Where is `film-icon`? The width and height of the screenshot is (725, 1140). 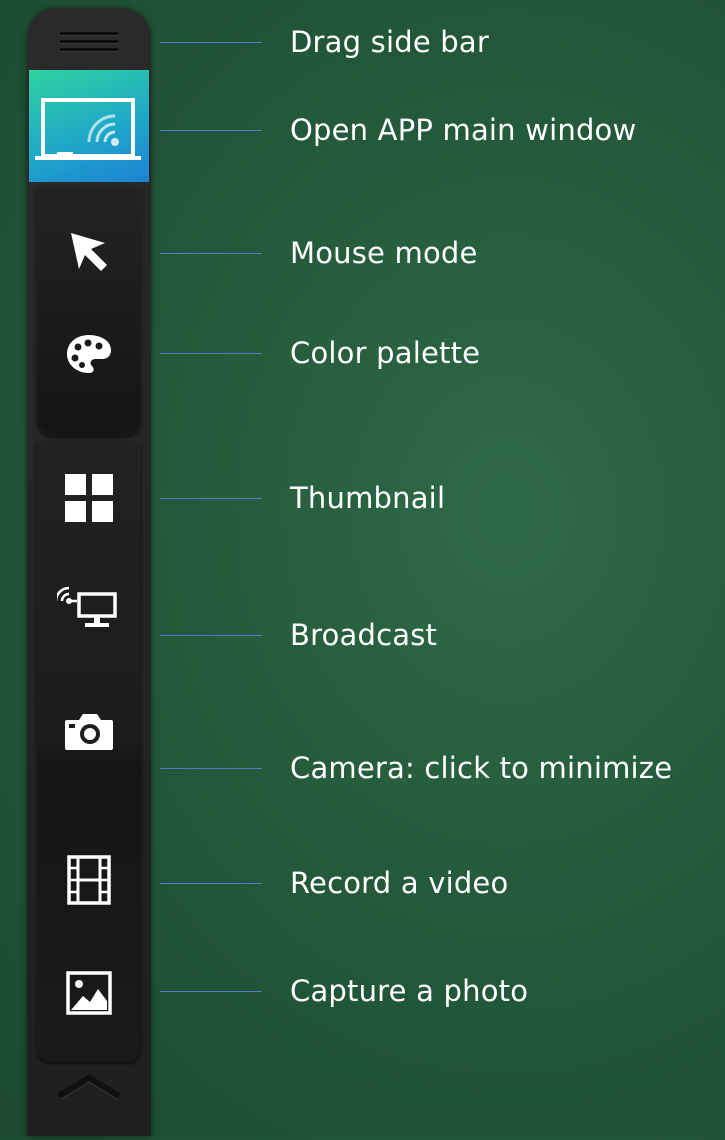
film-icon is located at coordinates (89, 880).